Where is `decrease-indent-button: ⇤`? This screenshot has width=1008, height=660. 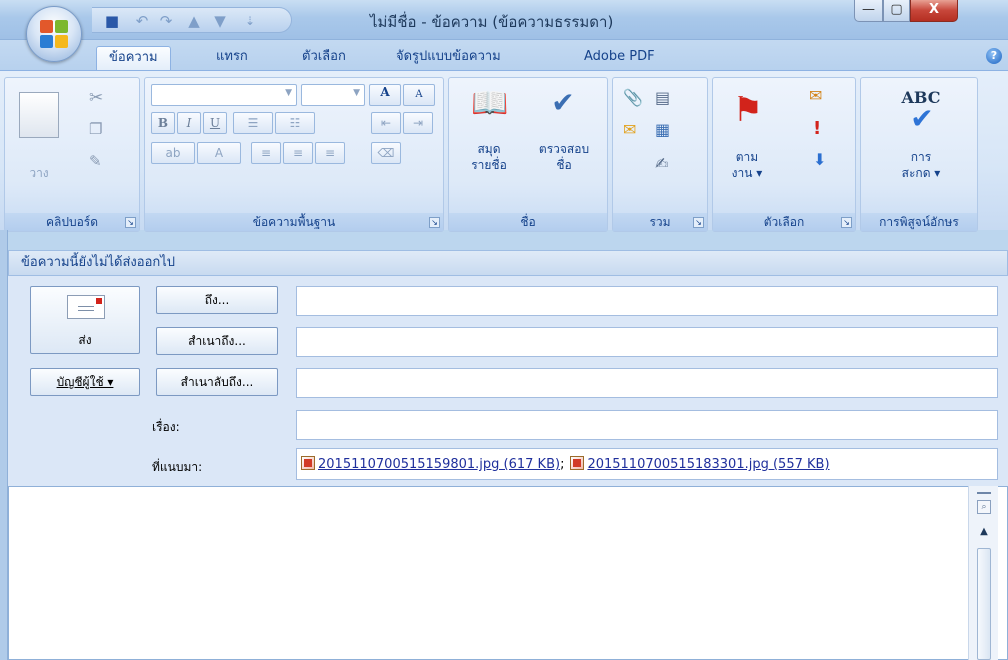 decrease-indent-button: ⇤ is located at coordinates (386, 123).